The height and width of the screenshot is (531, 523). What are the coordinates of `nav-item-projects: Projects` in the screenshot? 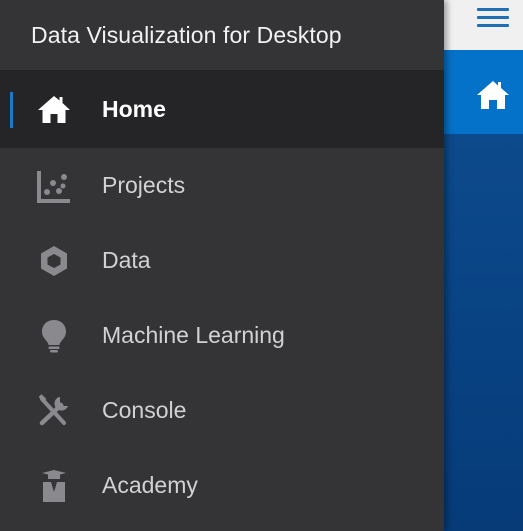 It's located at (222, 185).